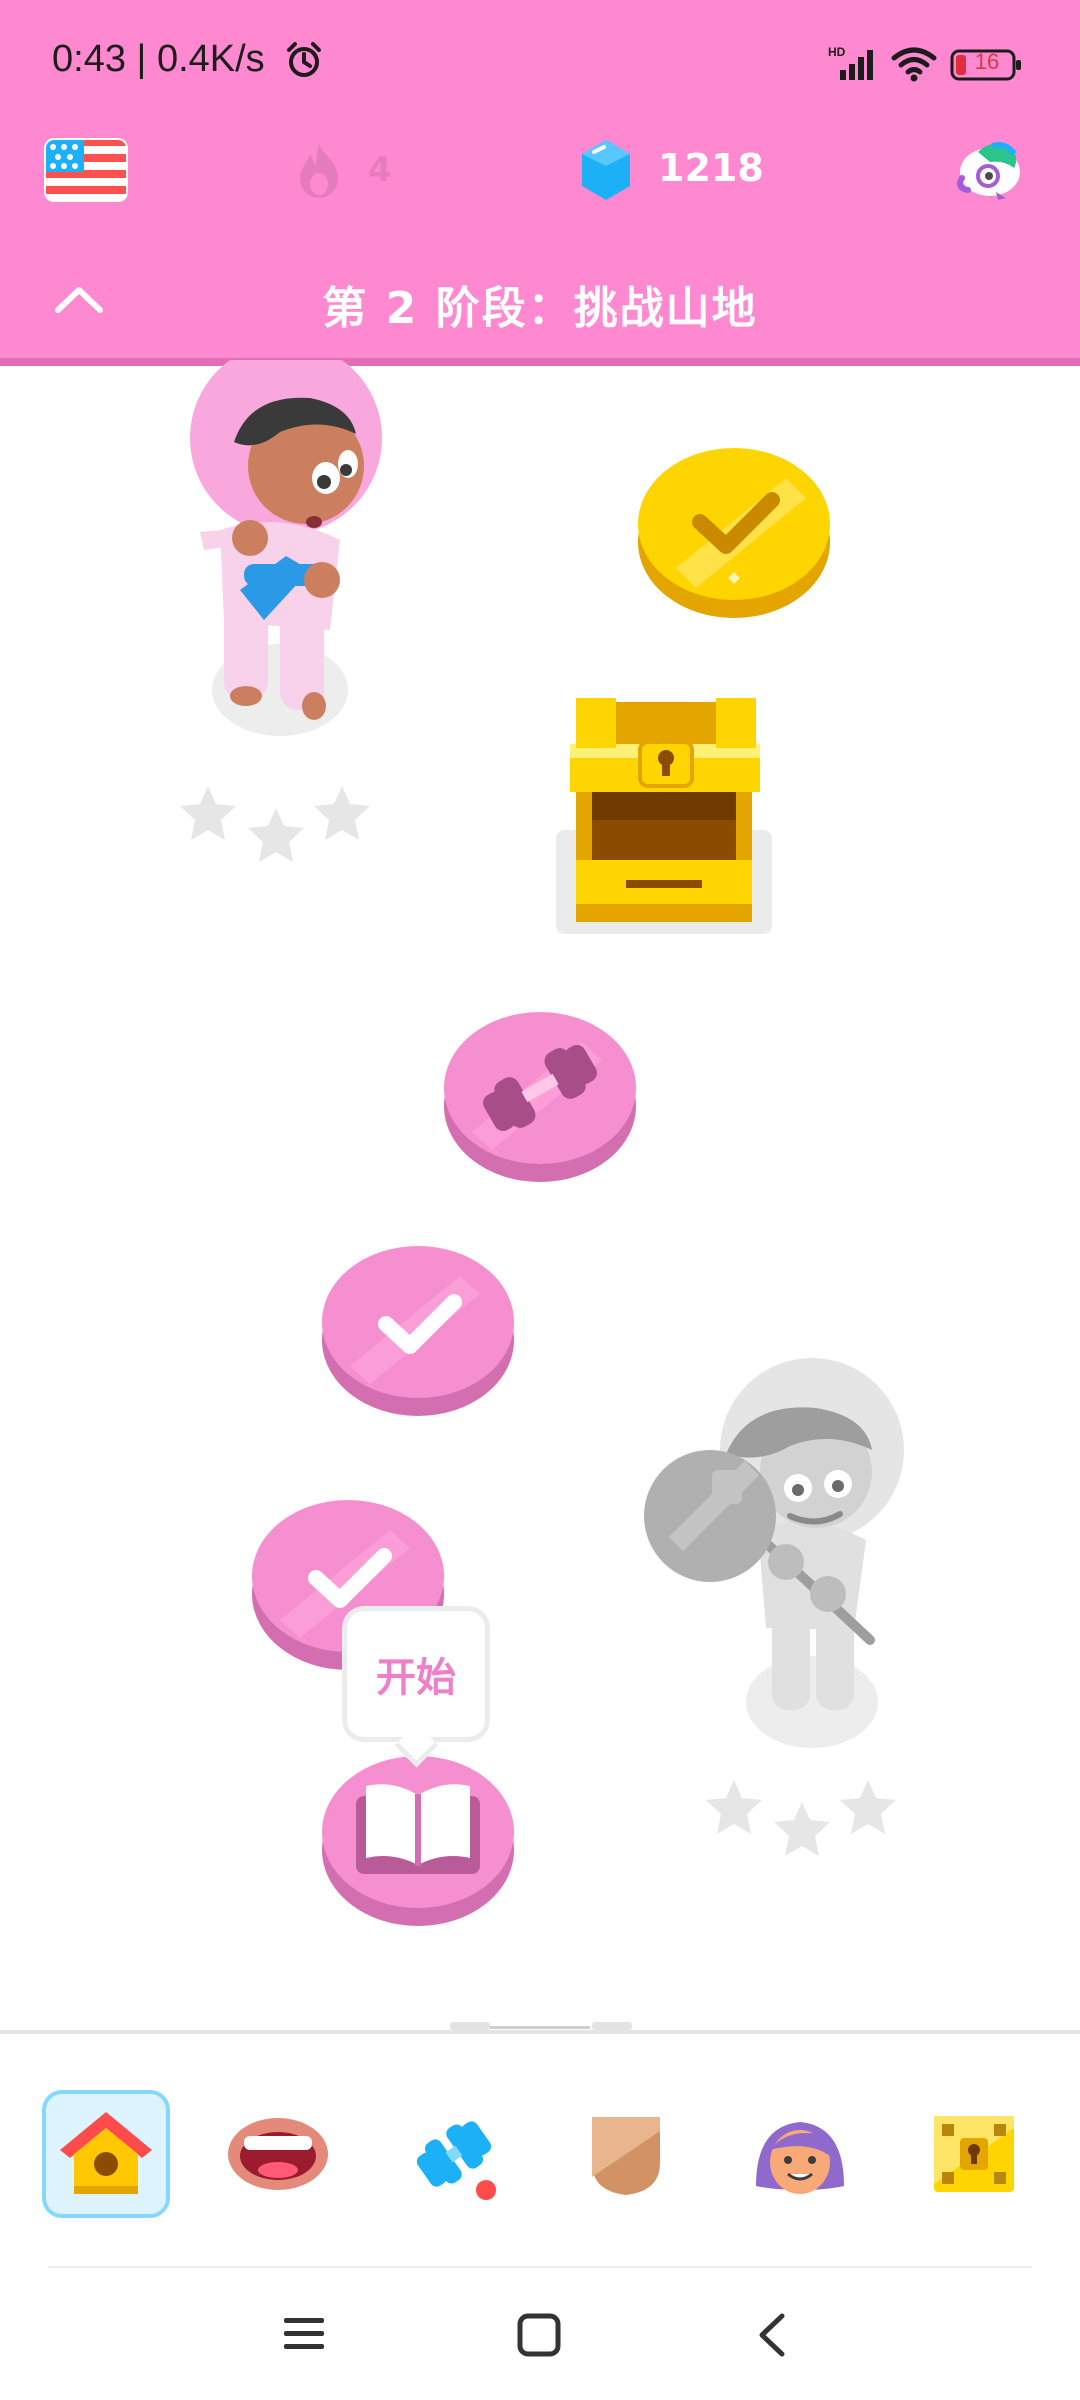  I want to click on nav-profile, so click(800, 2154).